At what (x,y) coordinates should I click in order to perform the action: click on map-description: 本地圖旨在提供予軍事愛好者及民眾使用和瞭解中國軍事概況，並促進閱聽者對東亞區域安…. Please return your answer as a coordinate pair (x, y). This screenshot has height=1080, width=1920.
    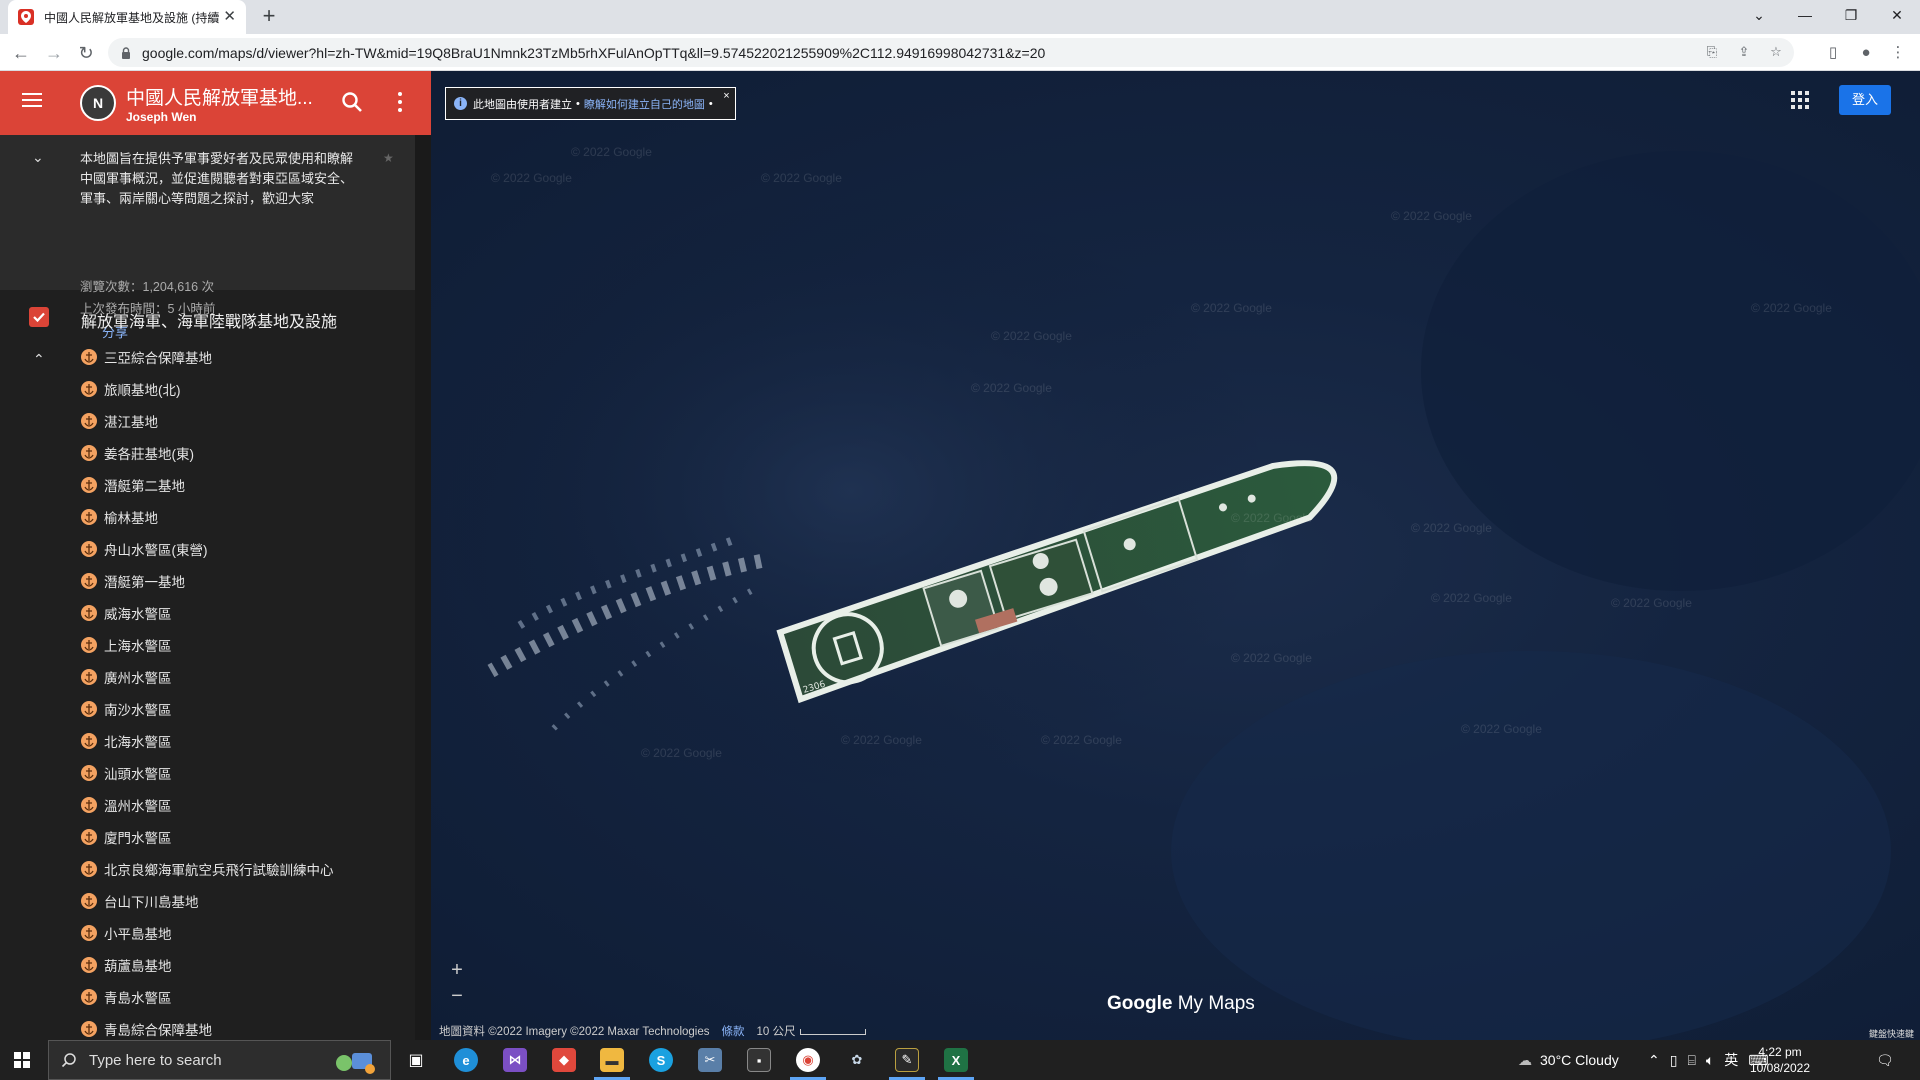
    Looking at the image, I should click on (217, 178).